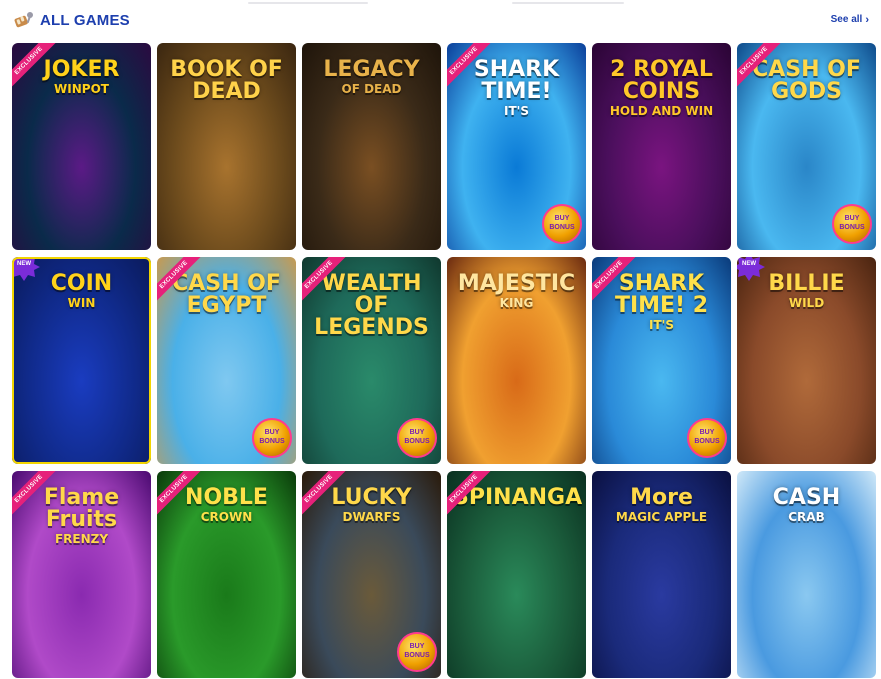  I want to click on game-logo: SHARK TIME! 2 IT'S, so click(661, 301).